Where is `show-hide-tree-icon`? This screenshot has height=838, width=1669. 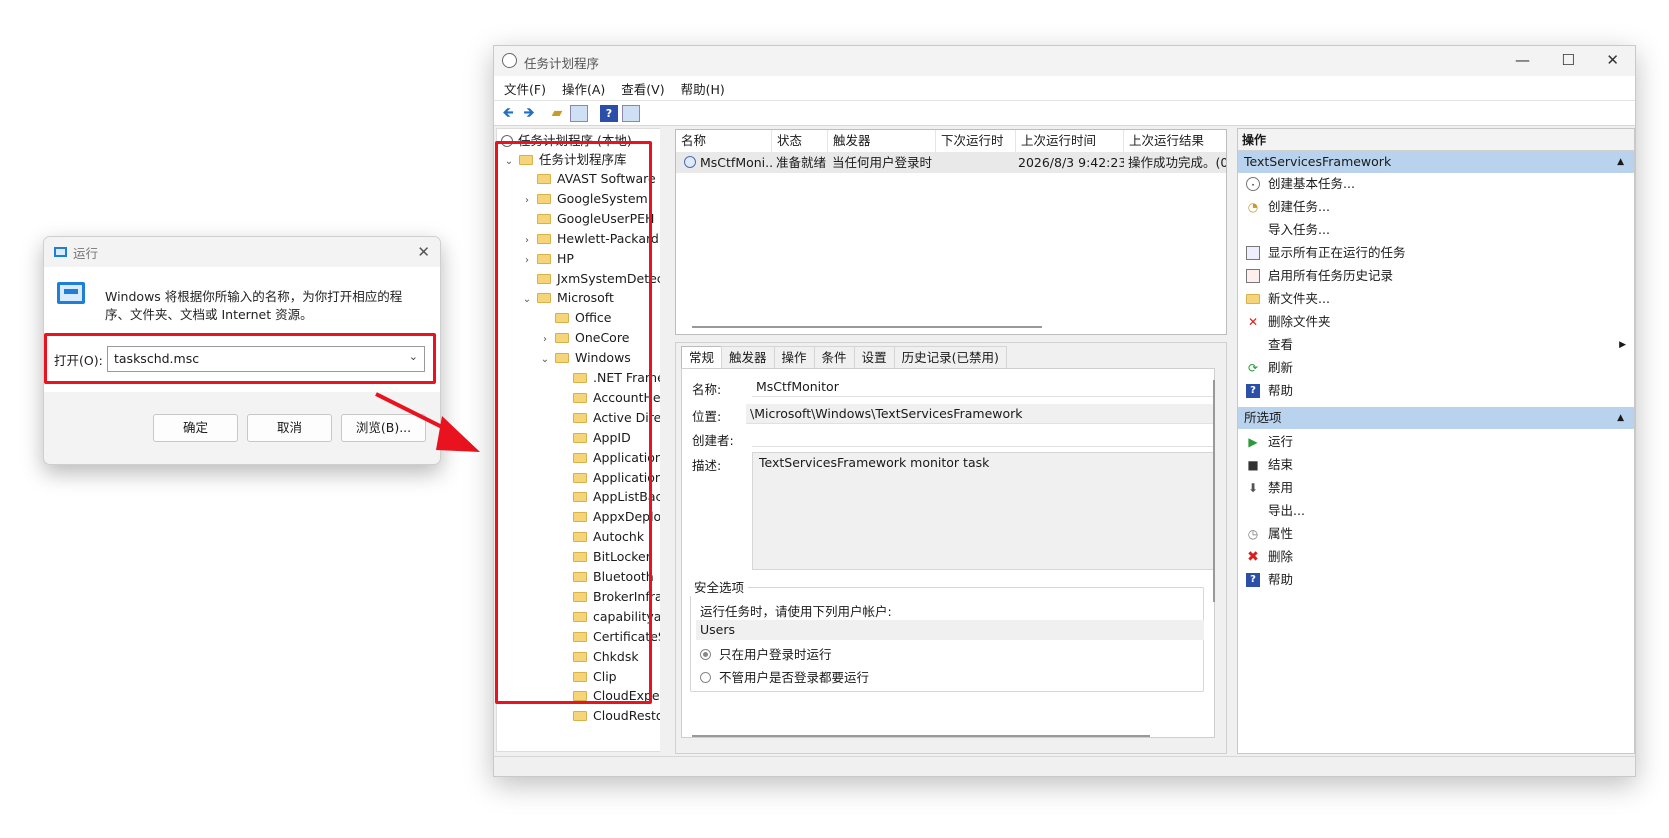
show-hide-tree-icon is located at coordinates (579, 113).